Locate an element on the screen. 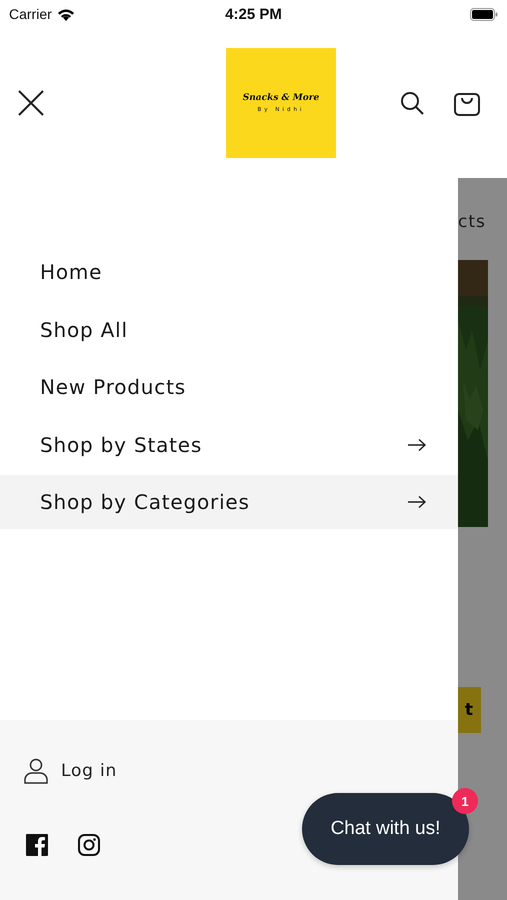 The height and width of the screenshot is (900, 507). clock-time: 4:25 PM is located at coordinates (253, 14).